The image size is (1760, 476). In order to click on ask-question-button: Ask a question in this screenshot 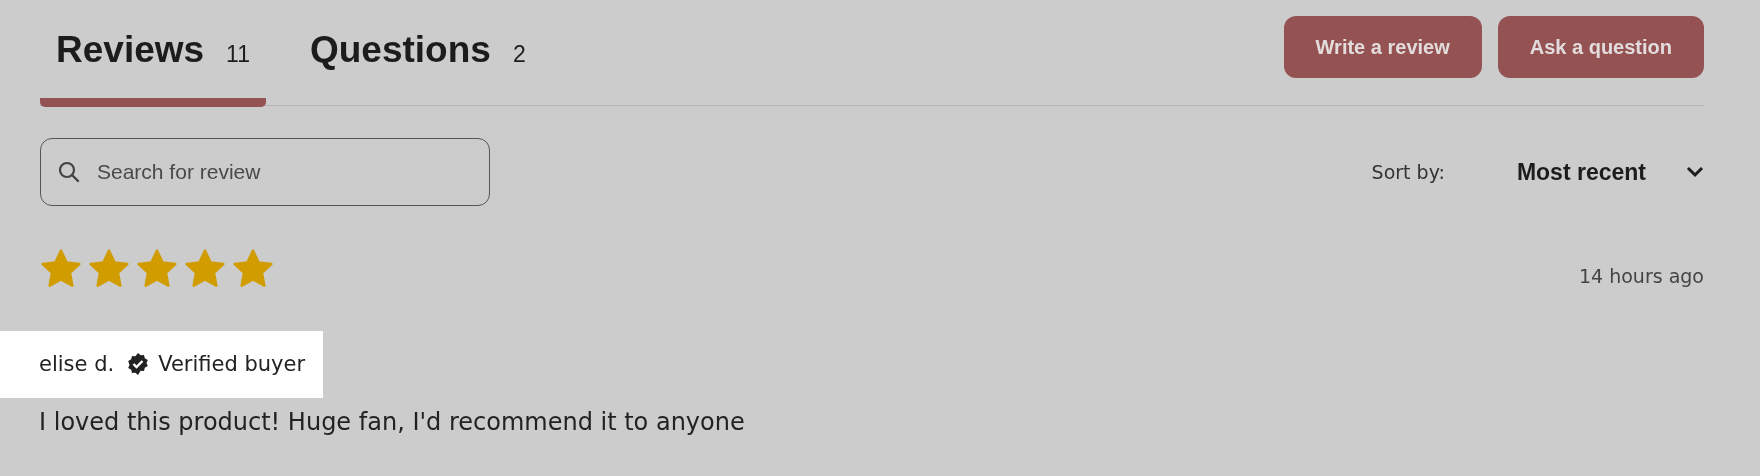, I will do `click(1600, 47)`.